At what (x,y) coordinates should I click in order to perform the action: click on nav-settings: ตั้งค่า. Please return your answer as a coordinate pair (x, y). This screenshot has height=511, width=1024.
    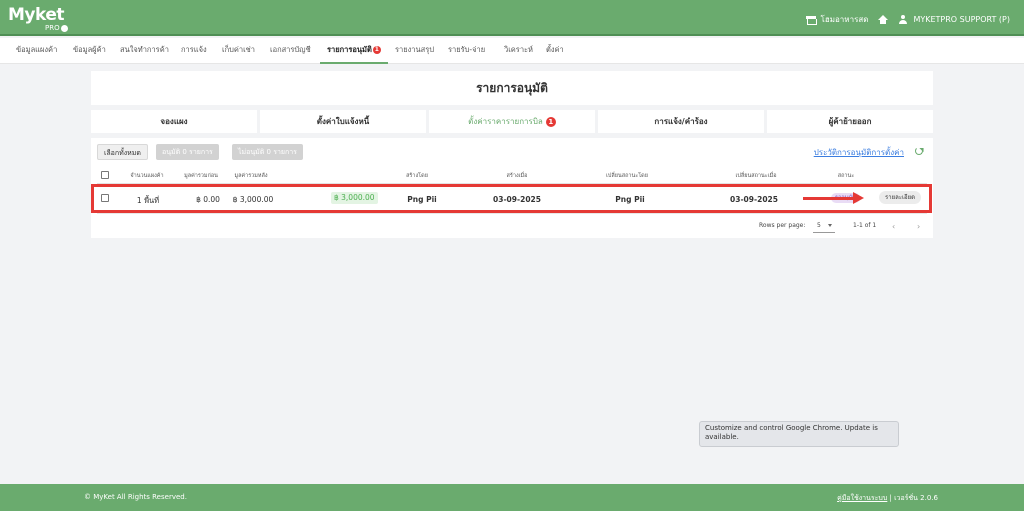
    Looking at the image, I should click on (555, 51).